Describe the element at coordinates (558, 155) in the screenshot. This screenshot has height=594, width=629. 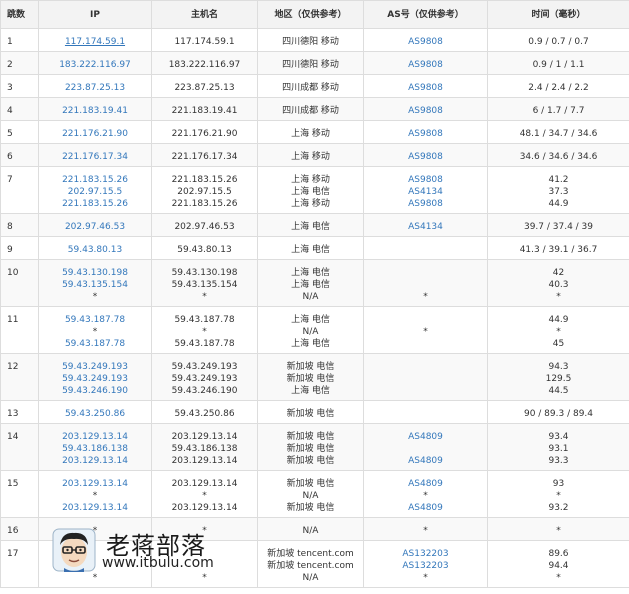
I see `time-cell: 34.6 / 34.6 / 34.6` at that location.